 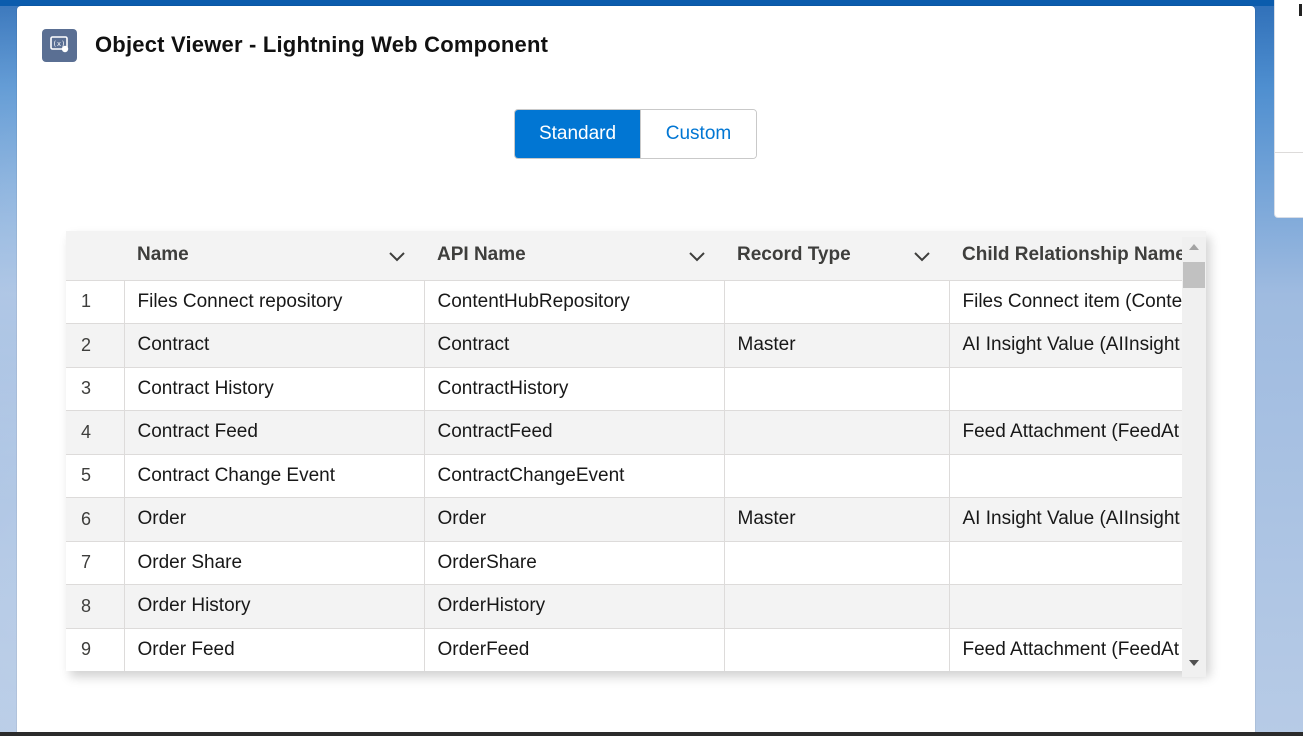 I want to click on table-row: 8 Order History OrderHistory, so click(x=636, y=606).